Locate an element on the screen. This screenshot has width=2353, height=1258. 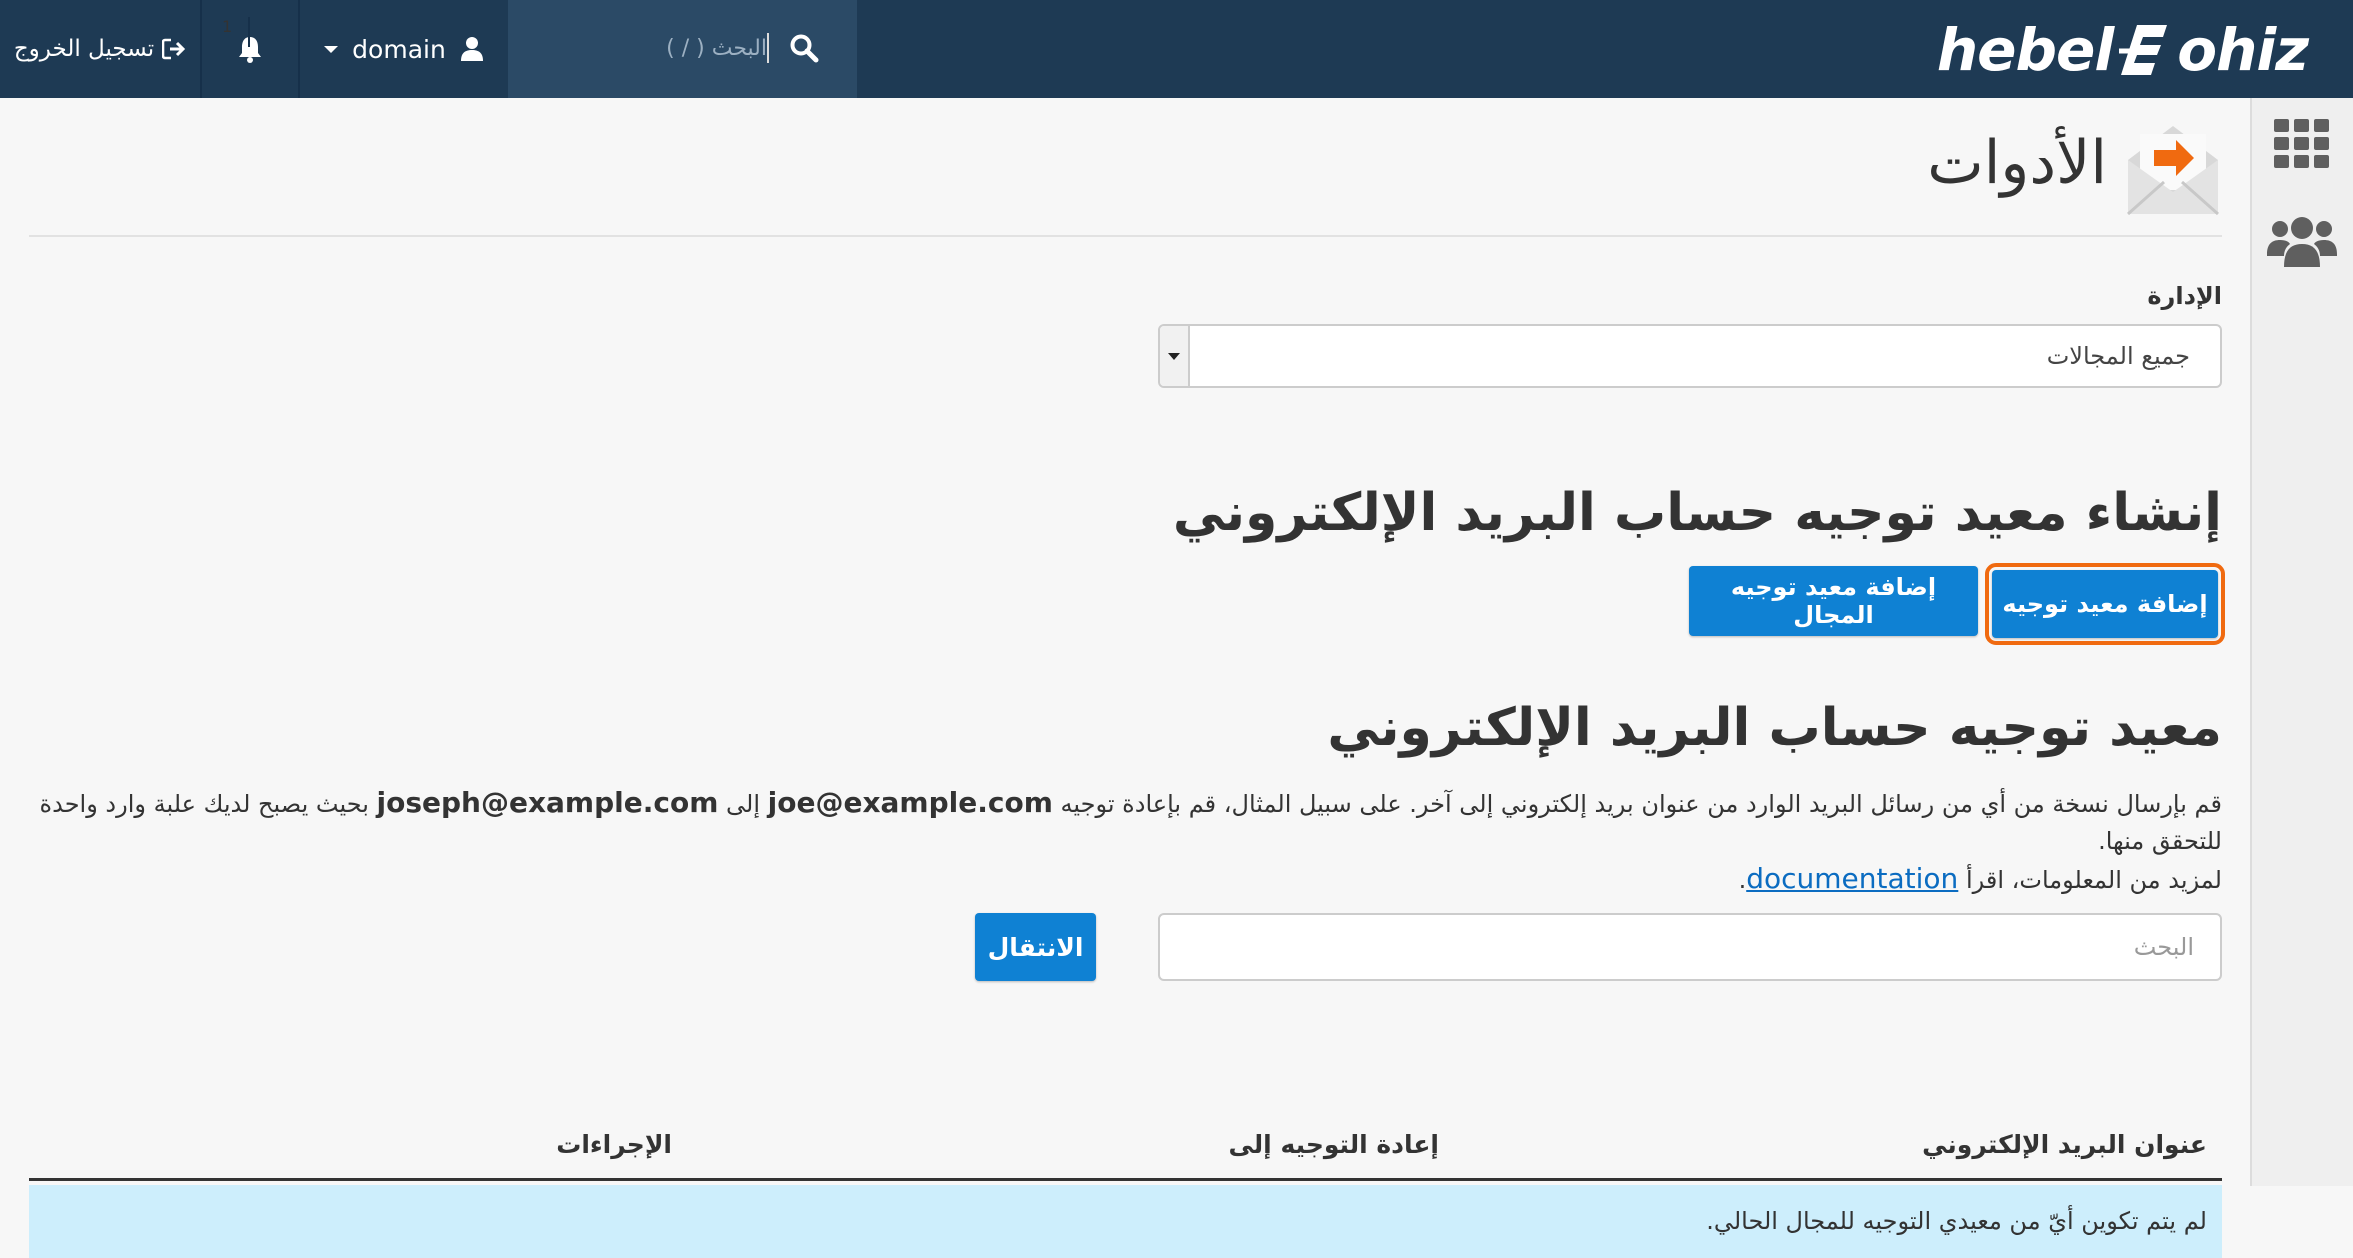
example-to-address: joseph@example.com is located at coordinates (547, 802).